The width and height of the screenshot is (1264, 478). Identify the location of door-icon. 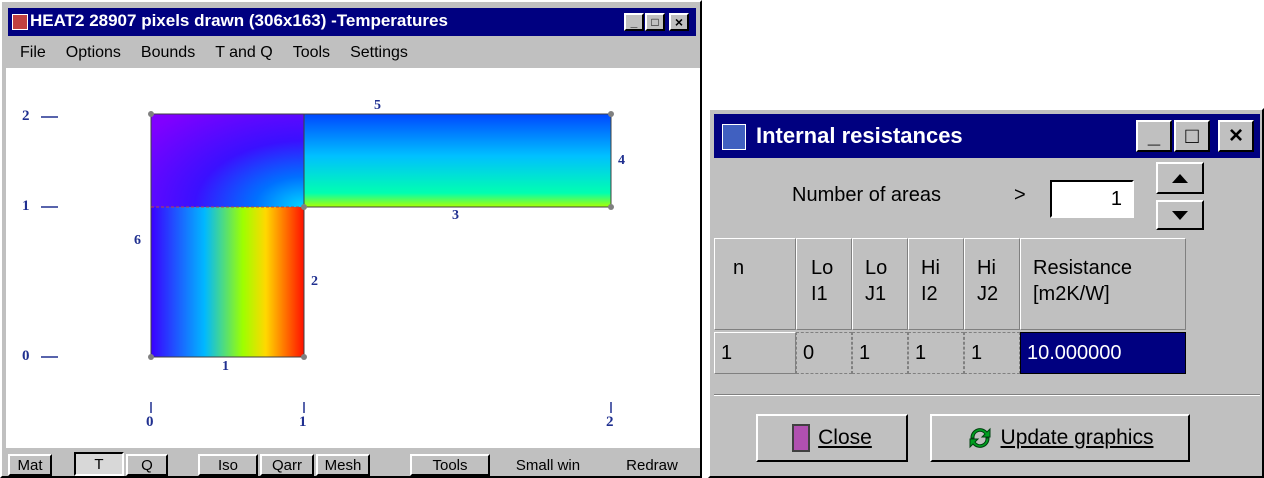
(801, 438).